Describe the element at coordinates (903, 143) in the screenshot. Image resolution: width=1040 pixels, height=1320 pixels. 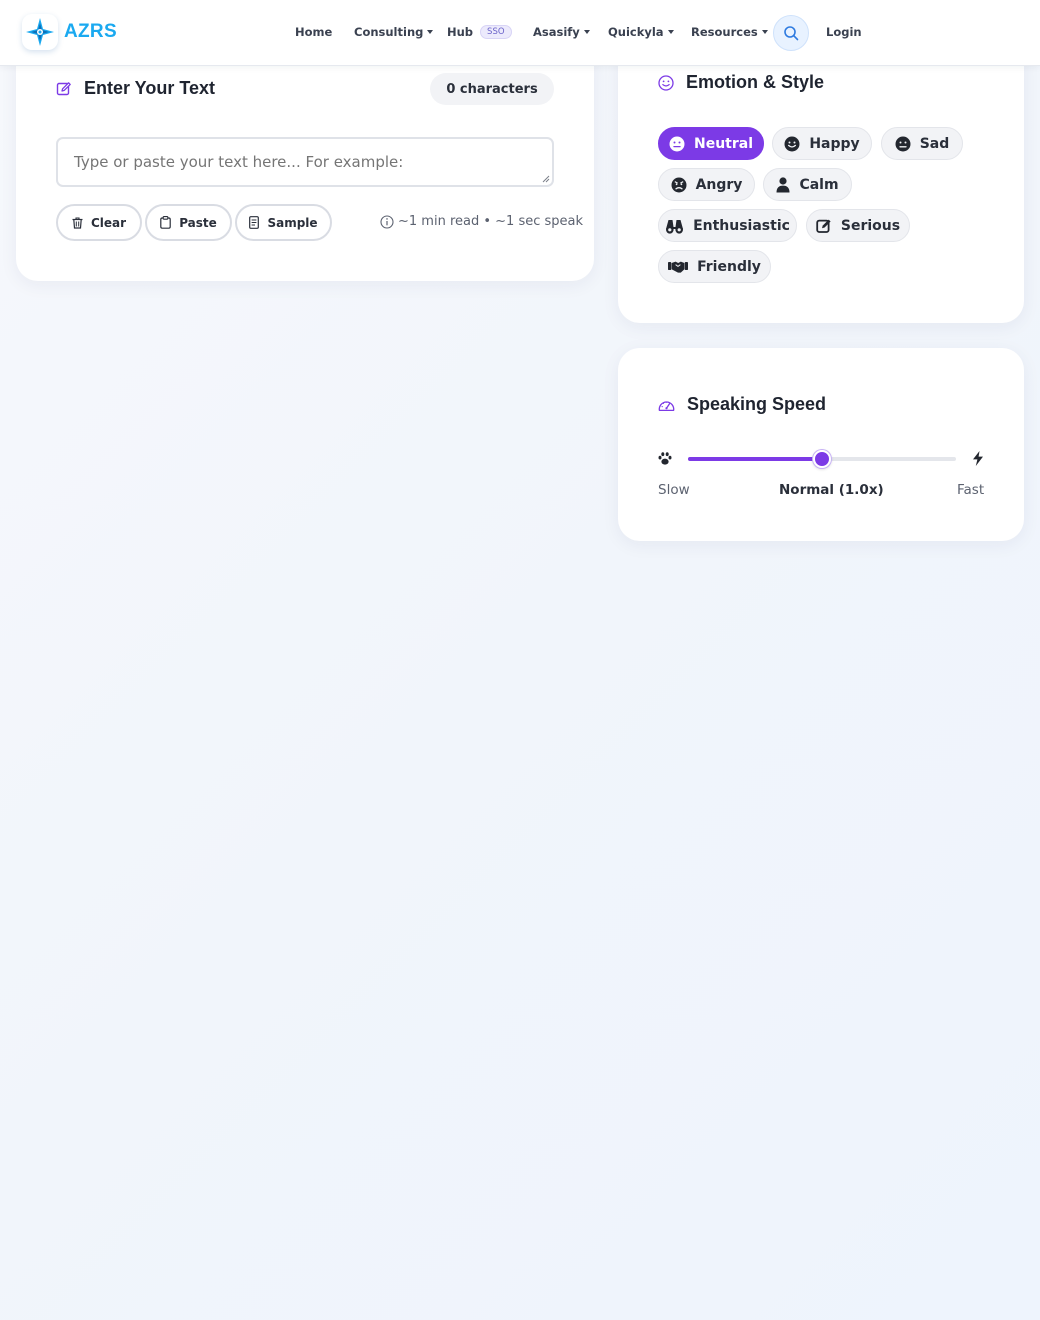
I see `sad-face-icon` at that location.